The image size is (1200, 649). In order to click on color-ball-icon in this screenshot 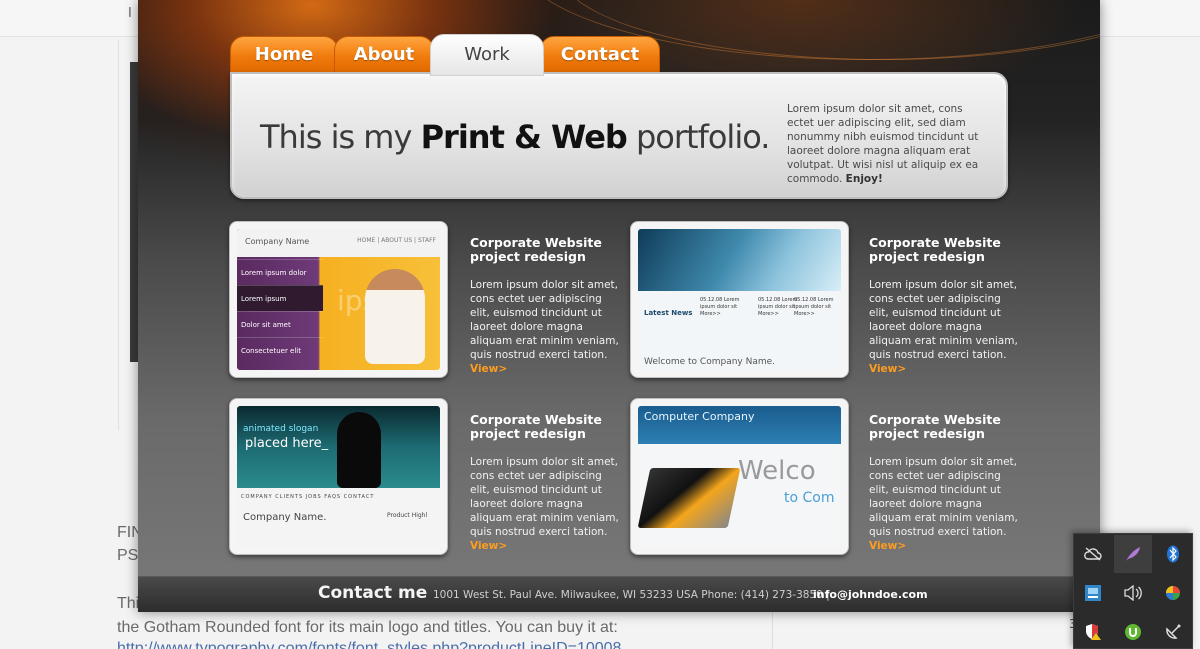, I will do `click(1173, 593)`.